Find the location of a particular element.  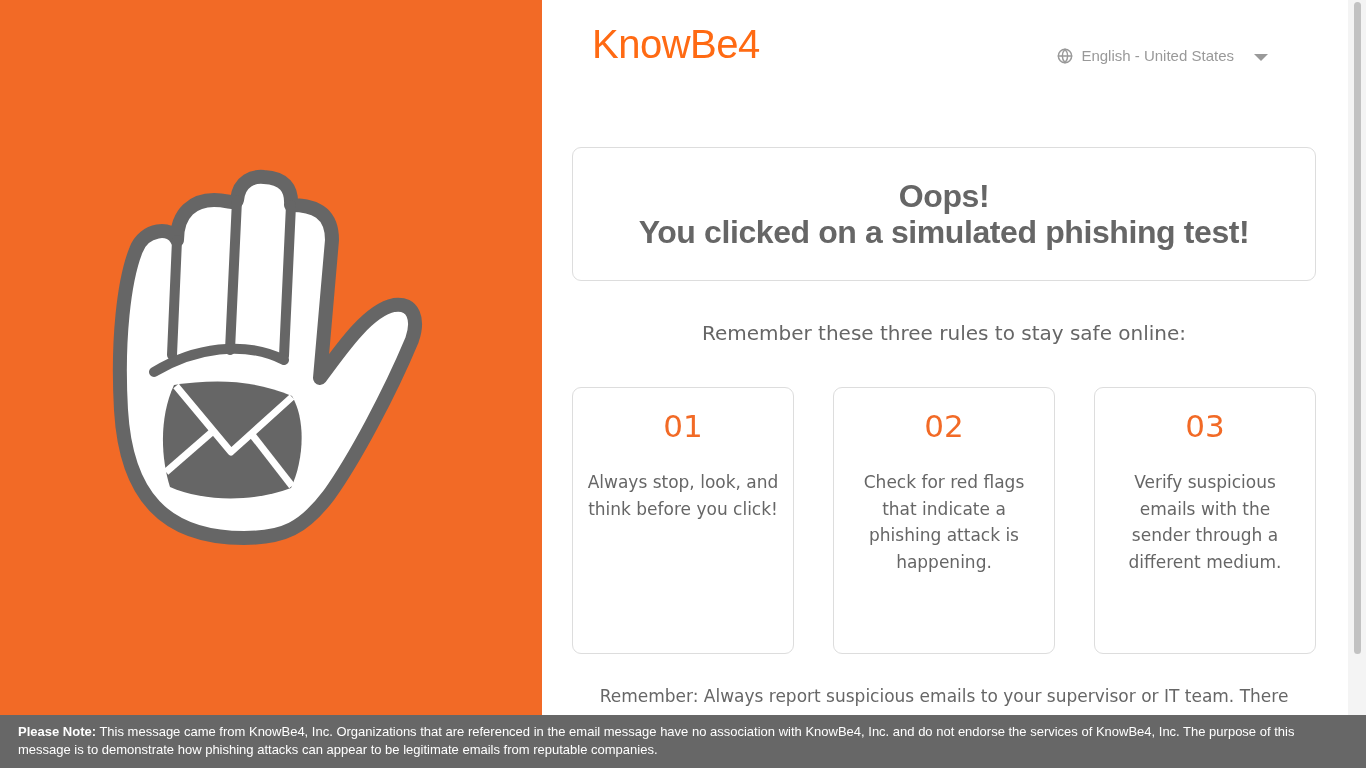

language-selector: English - United States is located at coordinates (1162, 55).